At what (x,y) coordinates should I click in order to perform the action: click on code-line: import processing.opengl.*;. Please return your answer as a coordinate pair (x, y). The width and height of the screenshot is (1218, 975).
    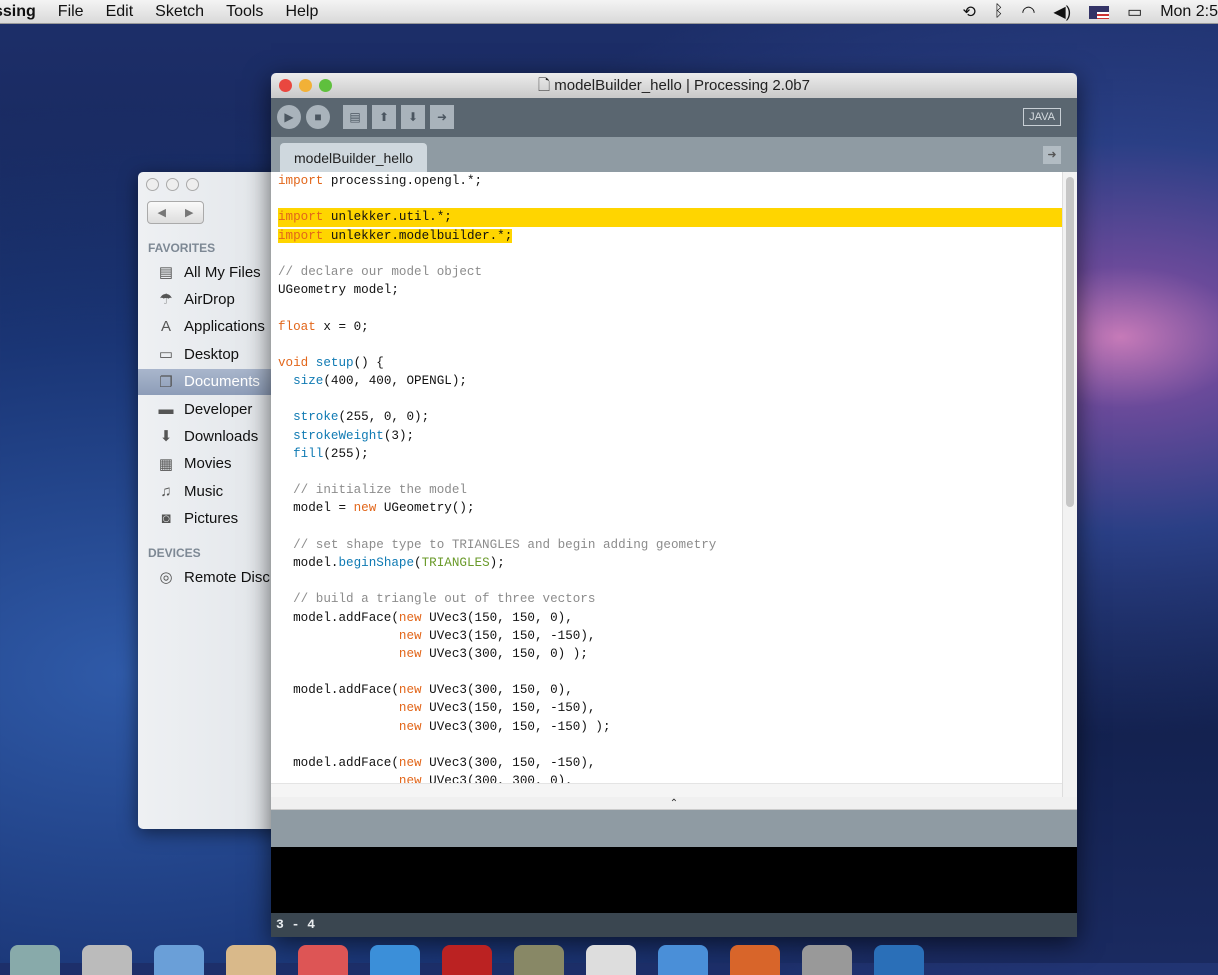
    Looking at the image, I should click on (497, 181).